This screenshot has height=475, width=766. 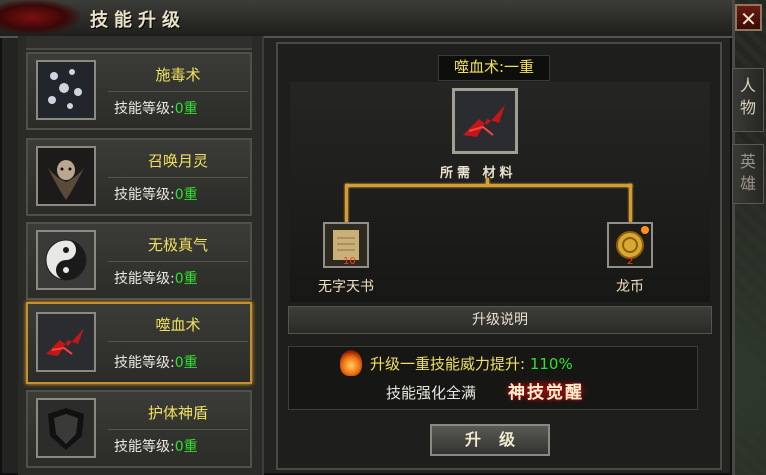 What do you see at coordinates (177, 161) in the screenshot?
I see `skill-name: 召唤月灵` at bounding box center [177, 161].